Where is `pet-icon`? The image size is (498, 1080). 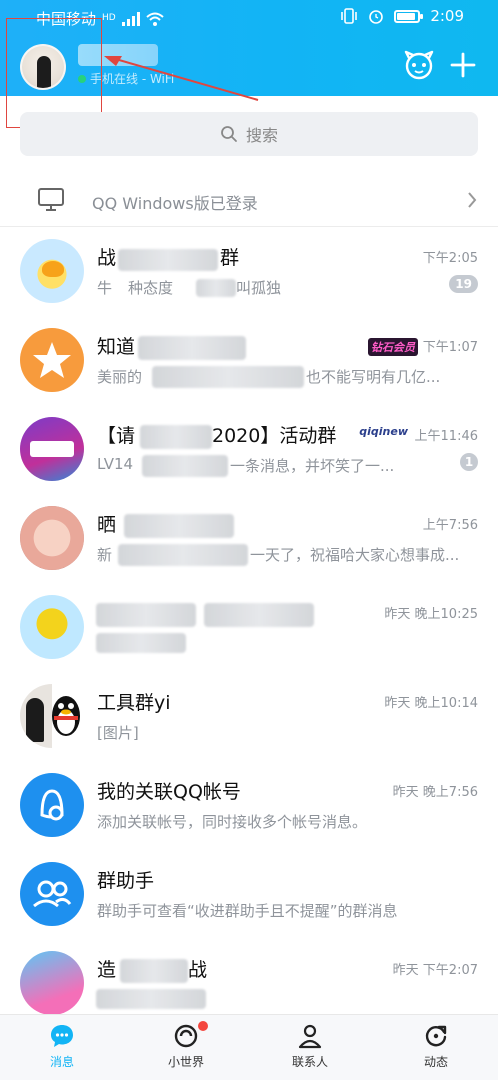
pet-icon is located at coordinates (419, 65).